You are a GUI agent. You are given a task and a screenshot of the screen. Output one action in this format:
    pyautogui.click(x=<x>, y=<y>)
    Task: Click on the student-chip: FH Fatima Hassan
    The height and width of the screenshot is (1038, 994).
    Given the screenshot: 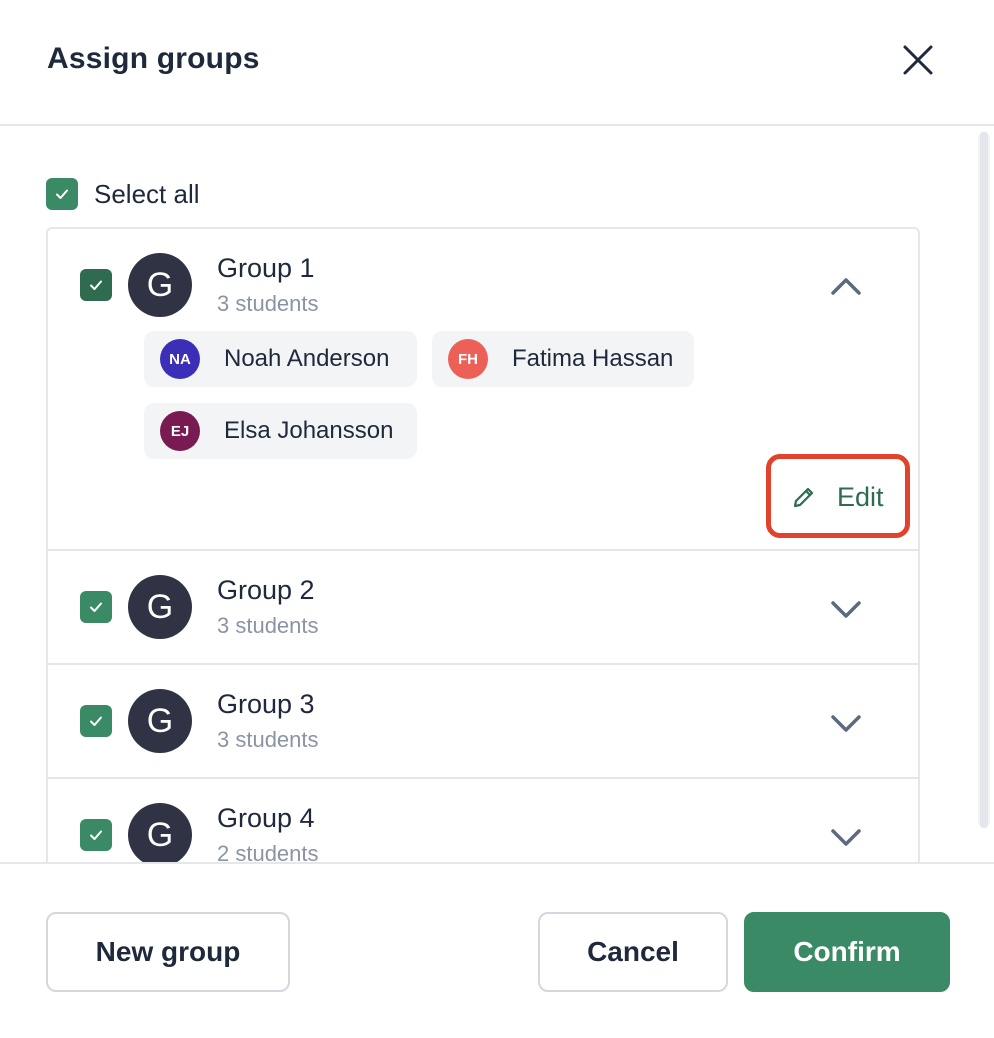 What is the action you would take?
    pyautogui.click(x=563, y=359)
    